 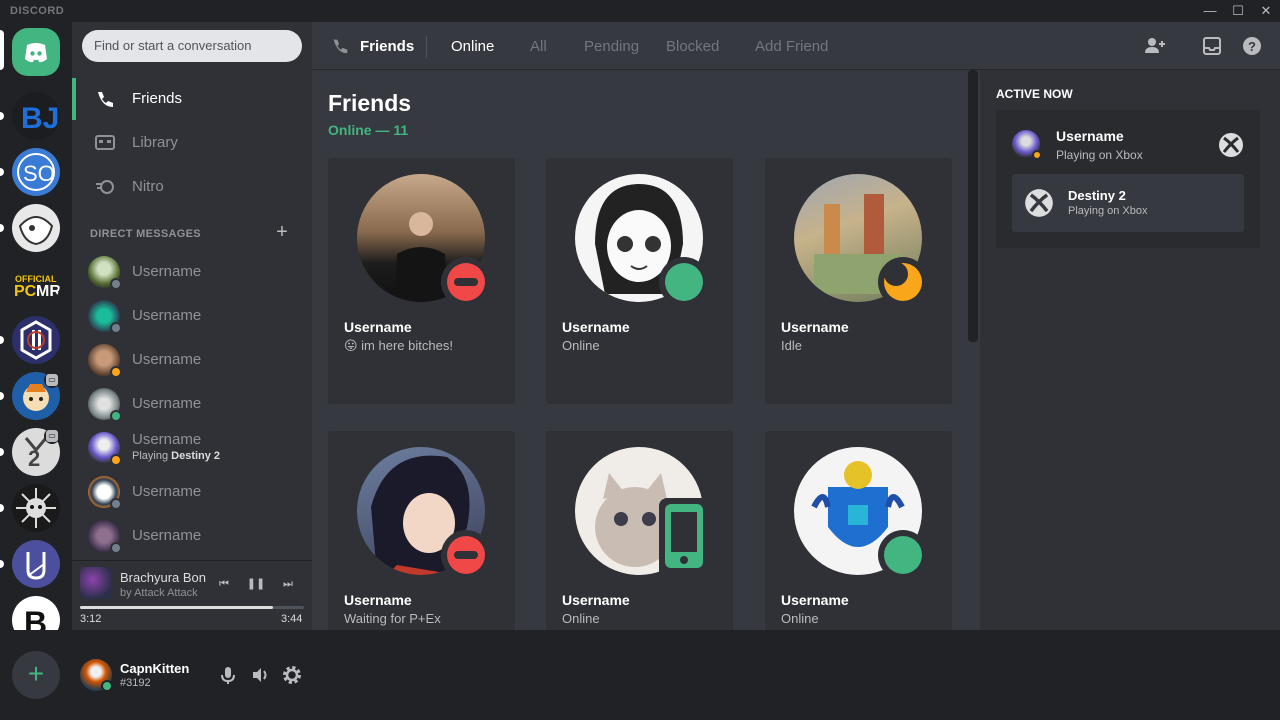 What do you see at coordinates (36, 675) in the screenshot?
I see `add-server-button: +` at bounding box center [36, 675].